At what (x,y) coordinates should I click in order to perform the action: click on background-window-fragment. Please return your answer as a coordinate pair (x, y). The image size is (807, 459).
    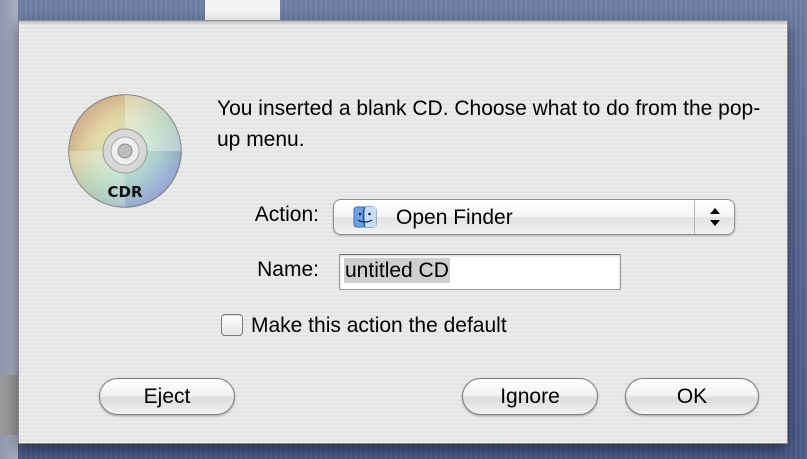
    Looking at the image, I should click on (242, 11).